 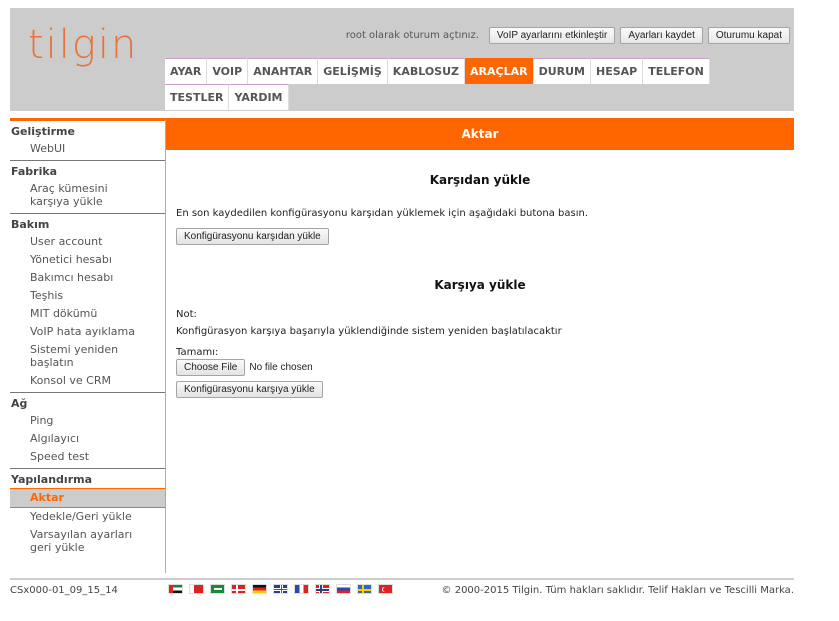 What do you see at coordinates (87, 242) in the screenshot?
I see `sidebar-item-user-account: User account` at bounding box center [87, 242].